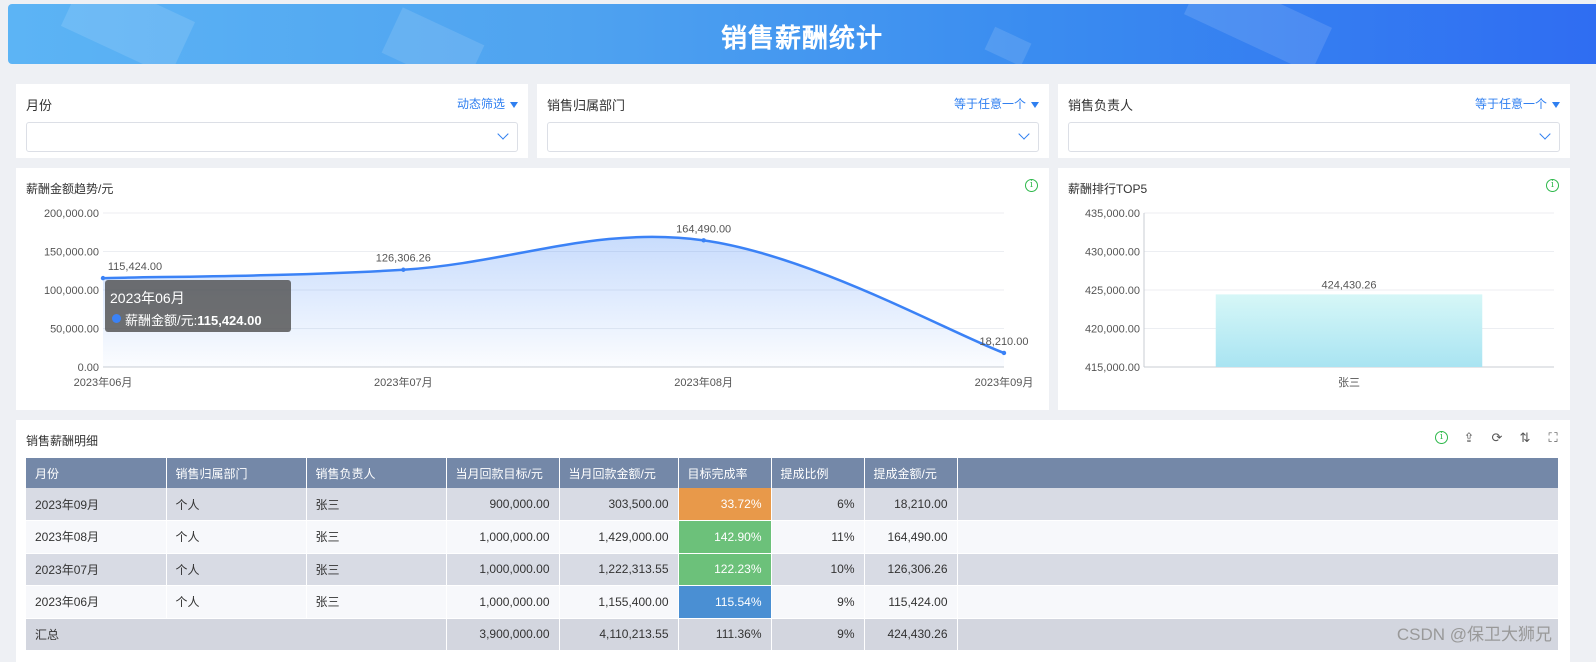 Image resolution: width=1596 pixels, height=662 pixels. What do you see at coordinates (818, 569) in the screenshot?
I see `cell-ratio: 10%` at bounding box center [818, 569].